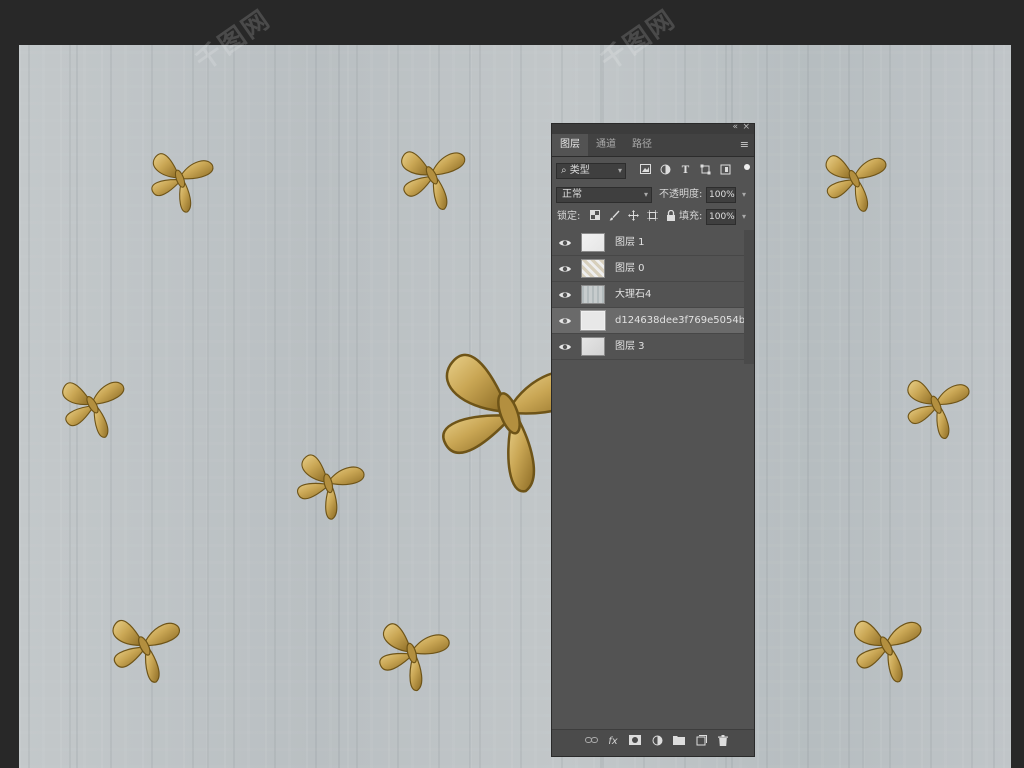  I want to click on lock-transparent-pixels-icon, so click(595, 217).